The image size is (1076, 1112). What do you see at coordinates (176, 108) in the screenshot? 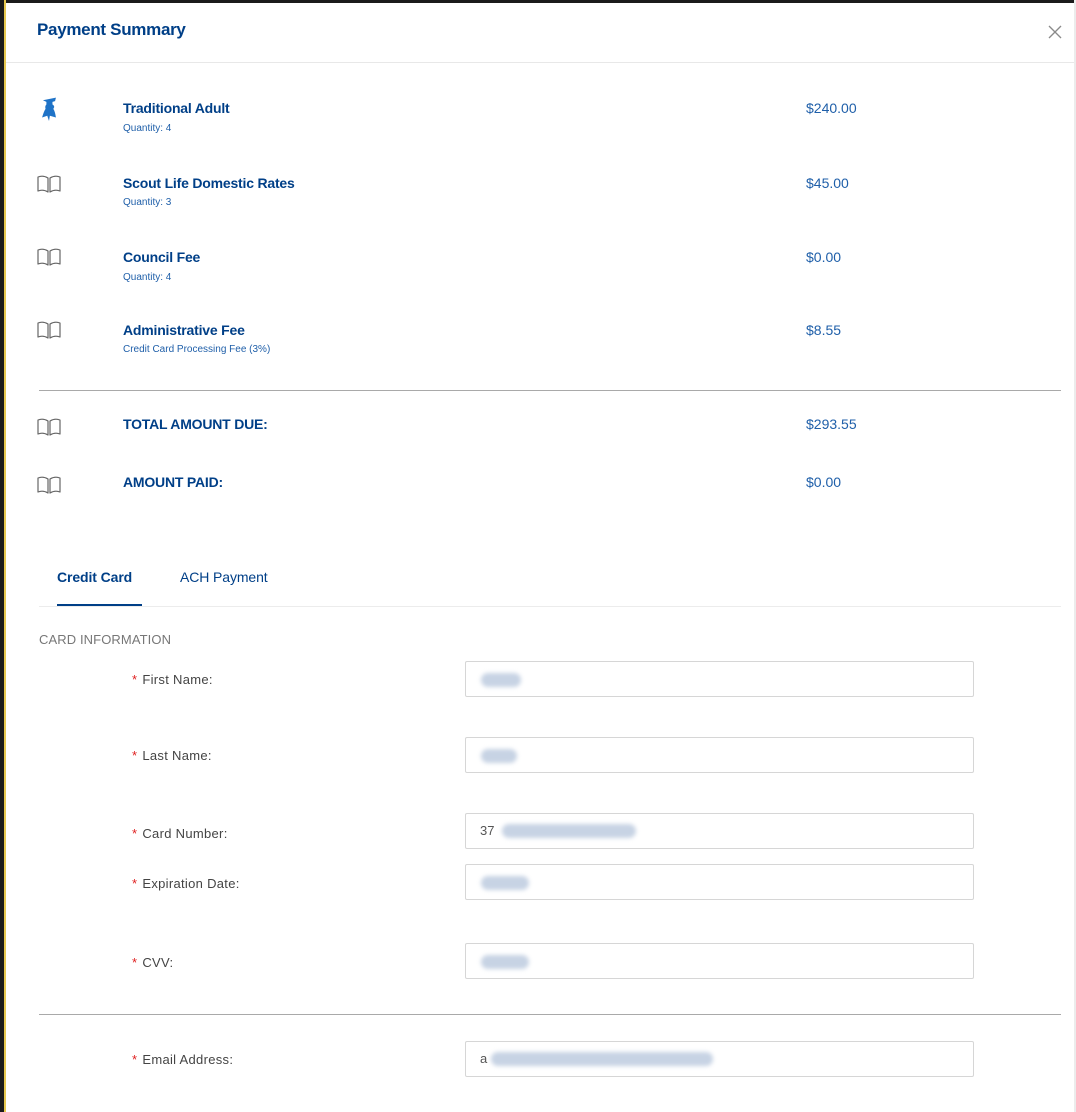
I see `line-item-name: Traditional Adult` at bounding box center [176, 108].